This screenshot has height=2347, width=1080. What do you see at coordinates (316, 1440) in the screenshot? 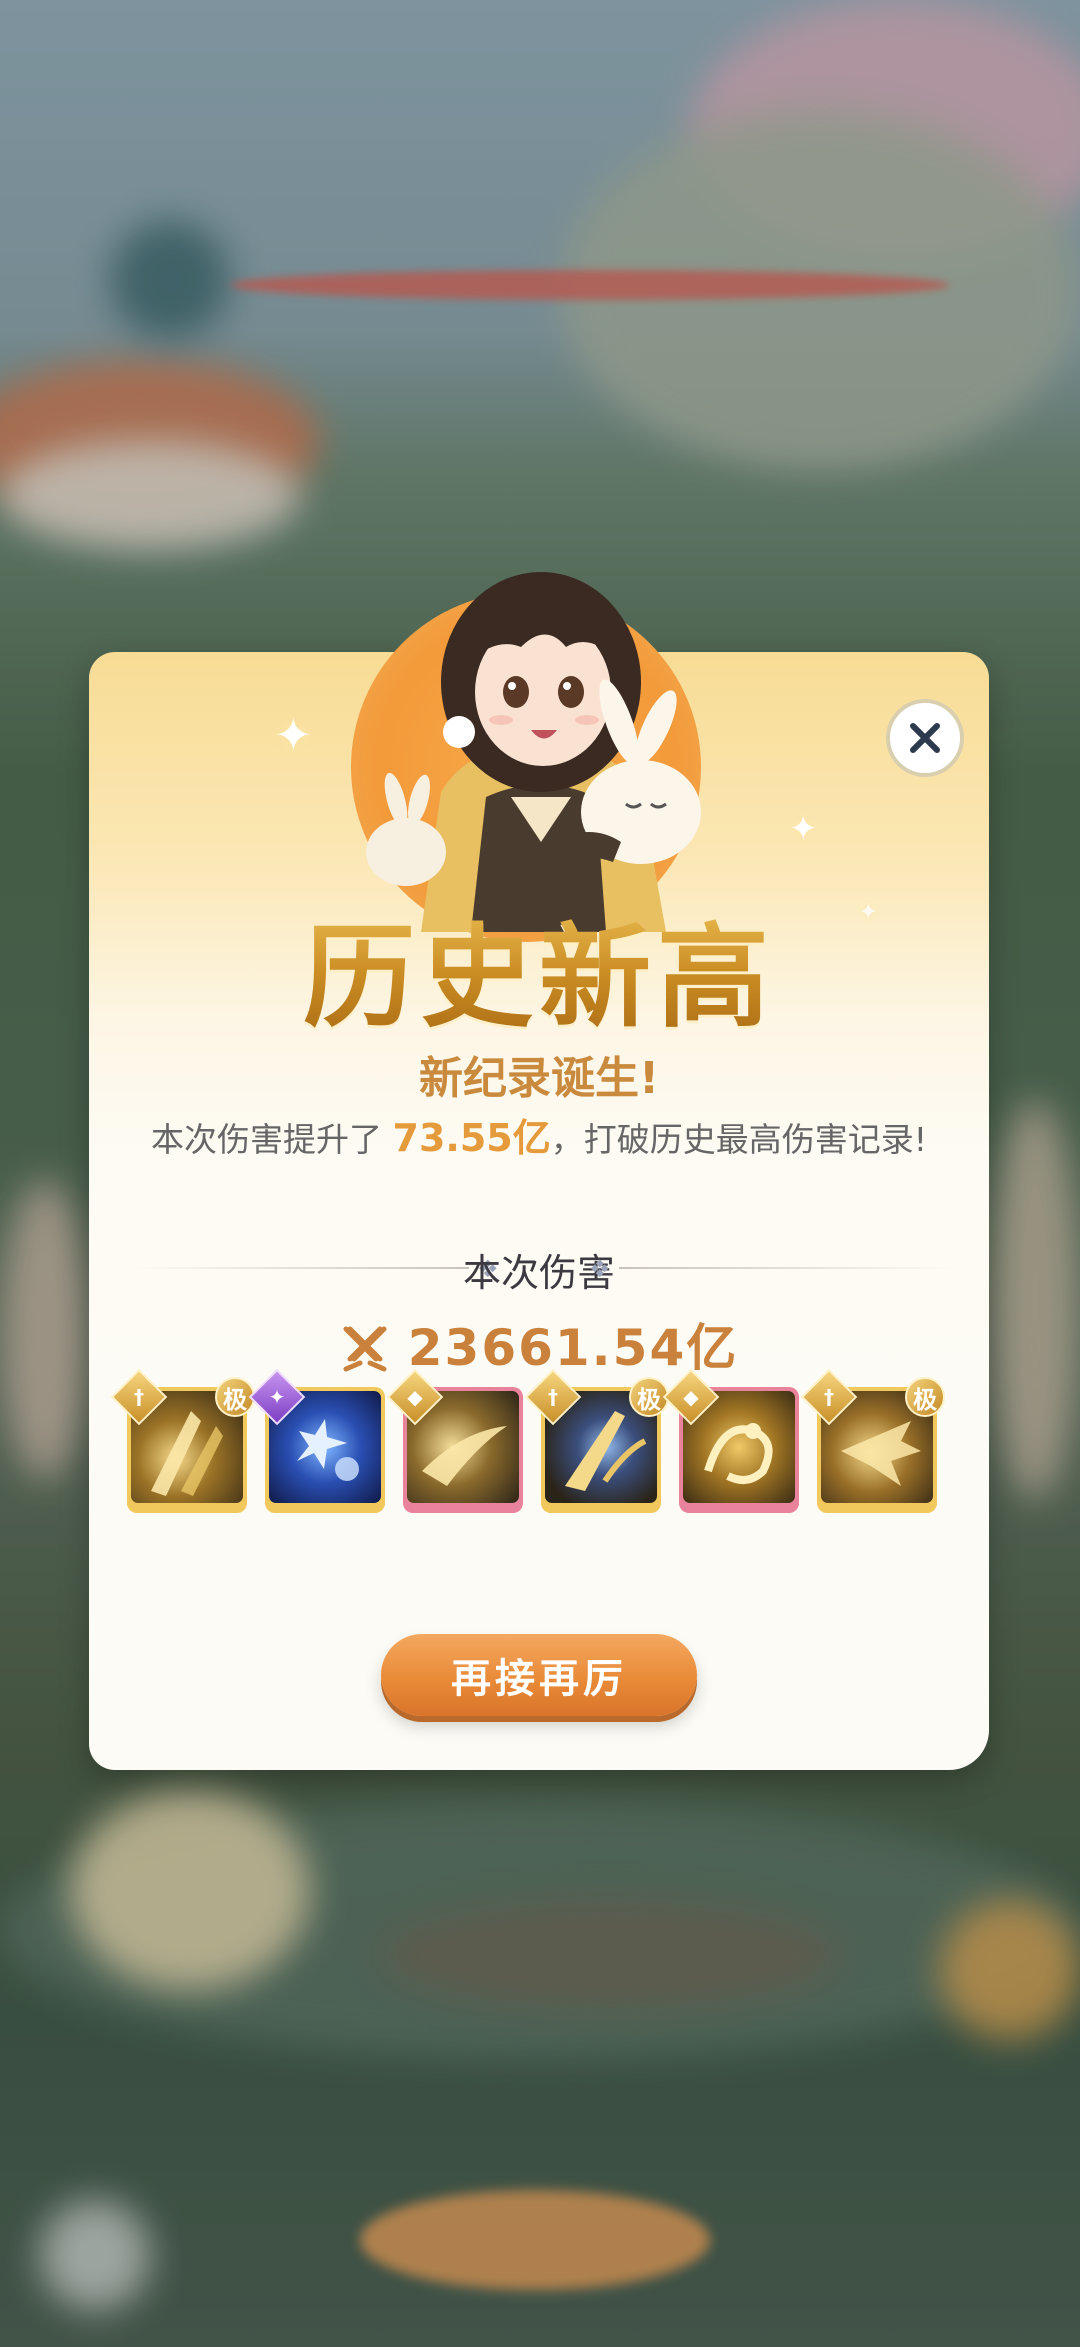
I see `skill-card: ✦` at bounding box center [316, 1440].